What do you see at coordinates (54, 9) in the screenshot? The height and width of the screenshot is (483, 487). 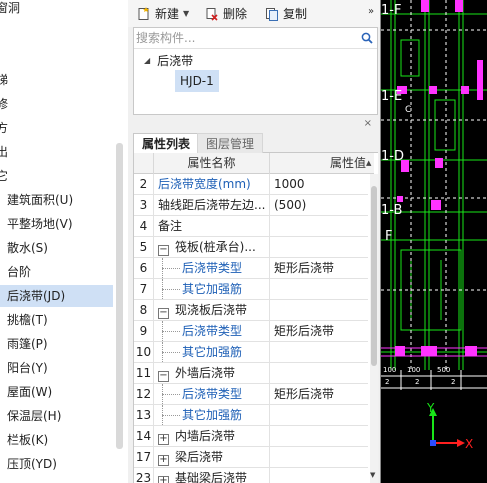 I see `nav-item-window-opening: 窗洞` at bounding box center [54, 9].